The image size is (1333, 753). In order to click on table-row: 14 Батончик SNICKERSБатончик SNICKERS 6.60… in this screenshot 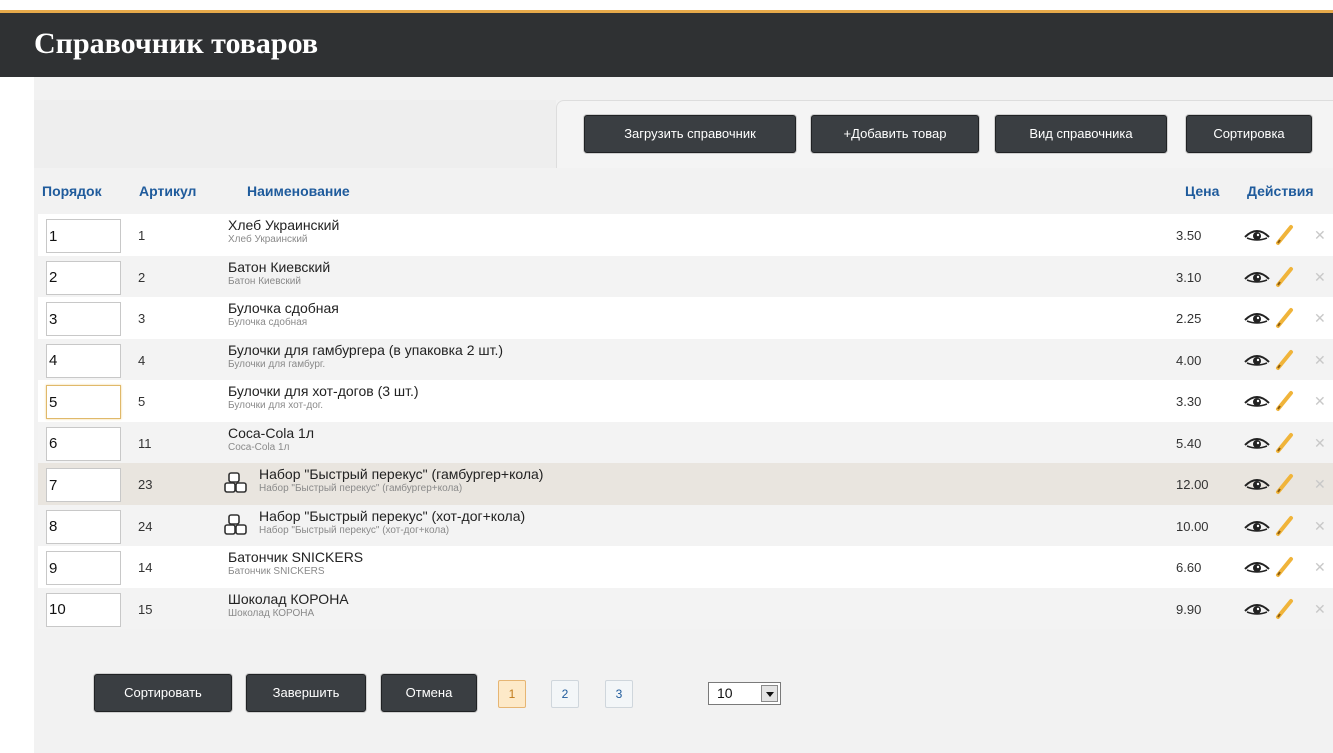, I will do `click(685, 567)`.